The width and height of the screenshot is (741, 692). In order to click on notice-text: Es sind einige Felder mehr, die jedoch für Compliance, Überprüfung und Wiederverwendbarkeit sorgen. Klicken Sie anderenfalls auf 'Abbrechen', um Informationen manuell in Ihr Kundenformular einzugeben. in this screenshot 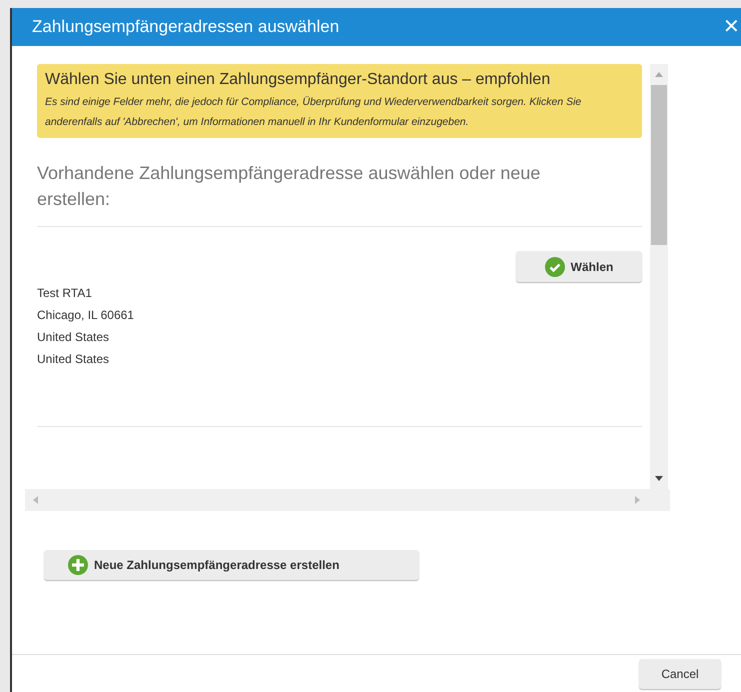, I will do `click(313, 112)`.